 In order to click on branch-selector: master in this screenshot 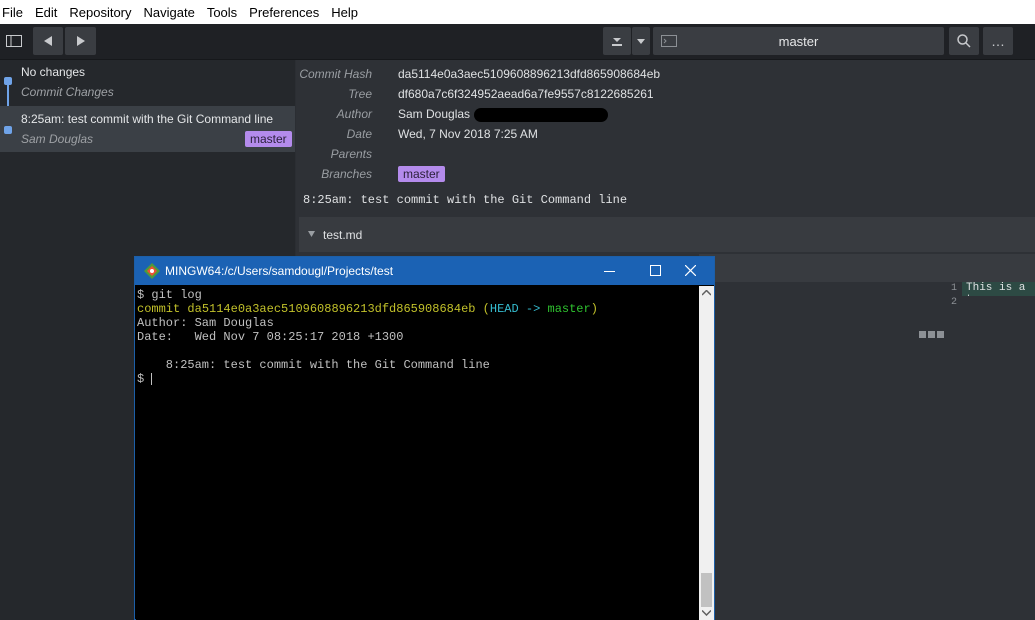, I will do `click(798, 41)`.